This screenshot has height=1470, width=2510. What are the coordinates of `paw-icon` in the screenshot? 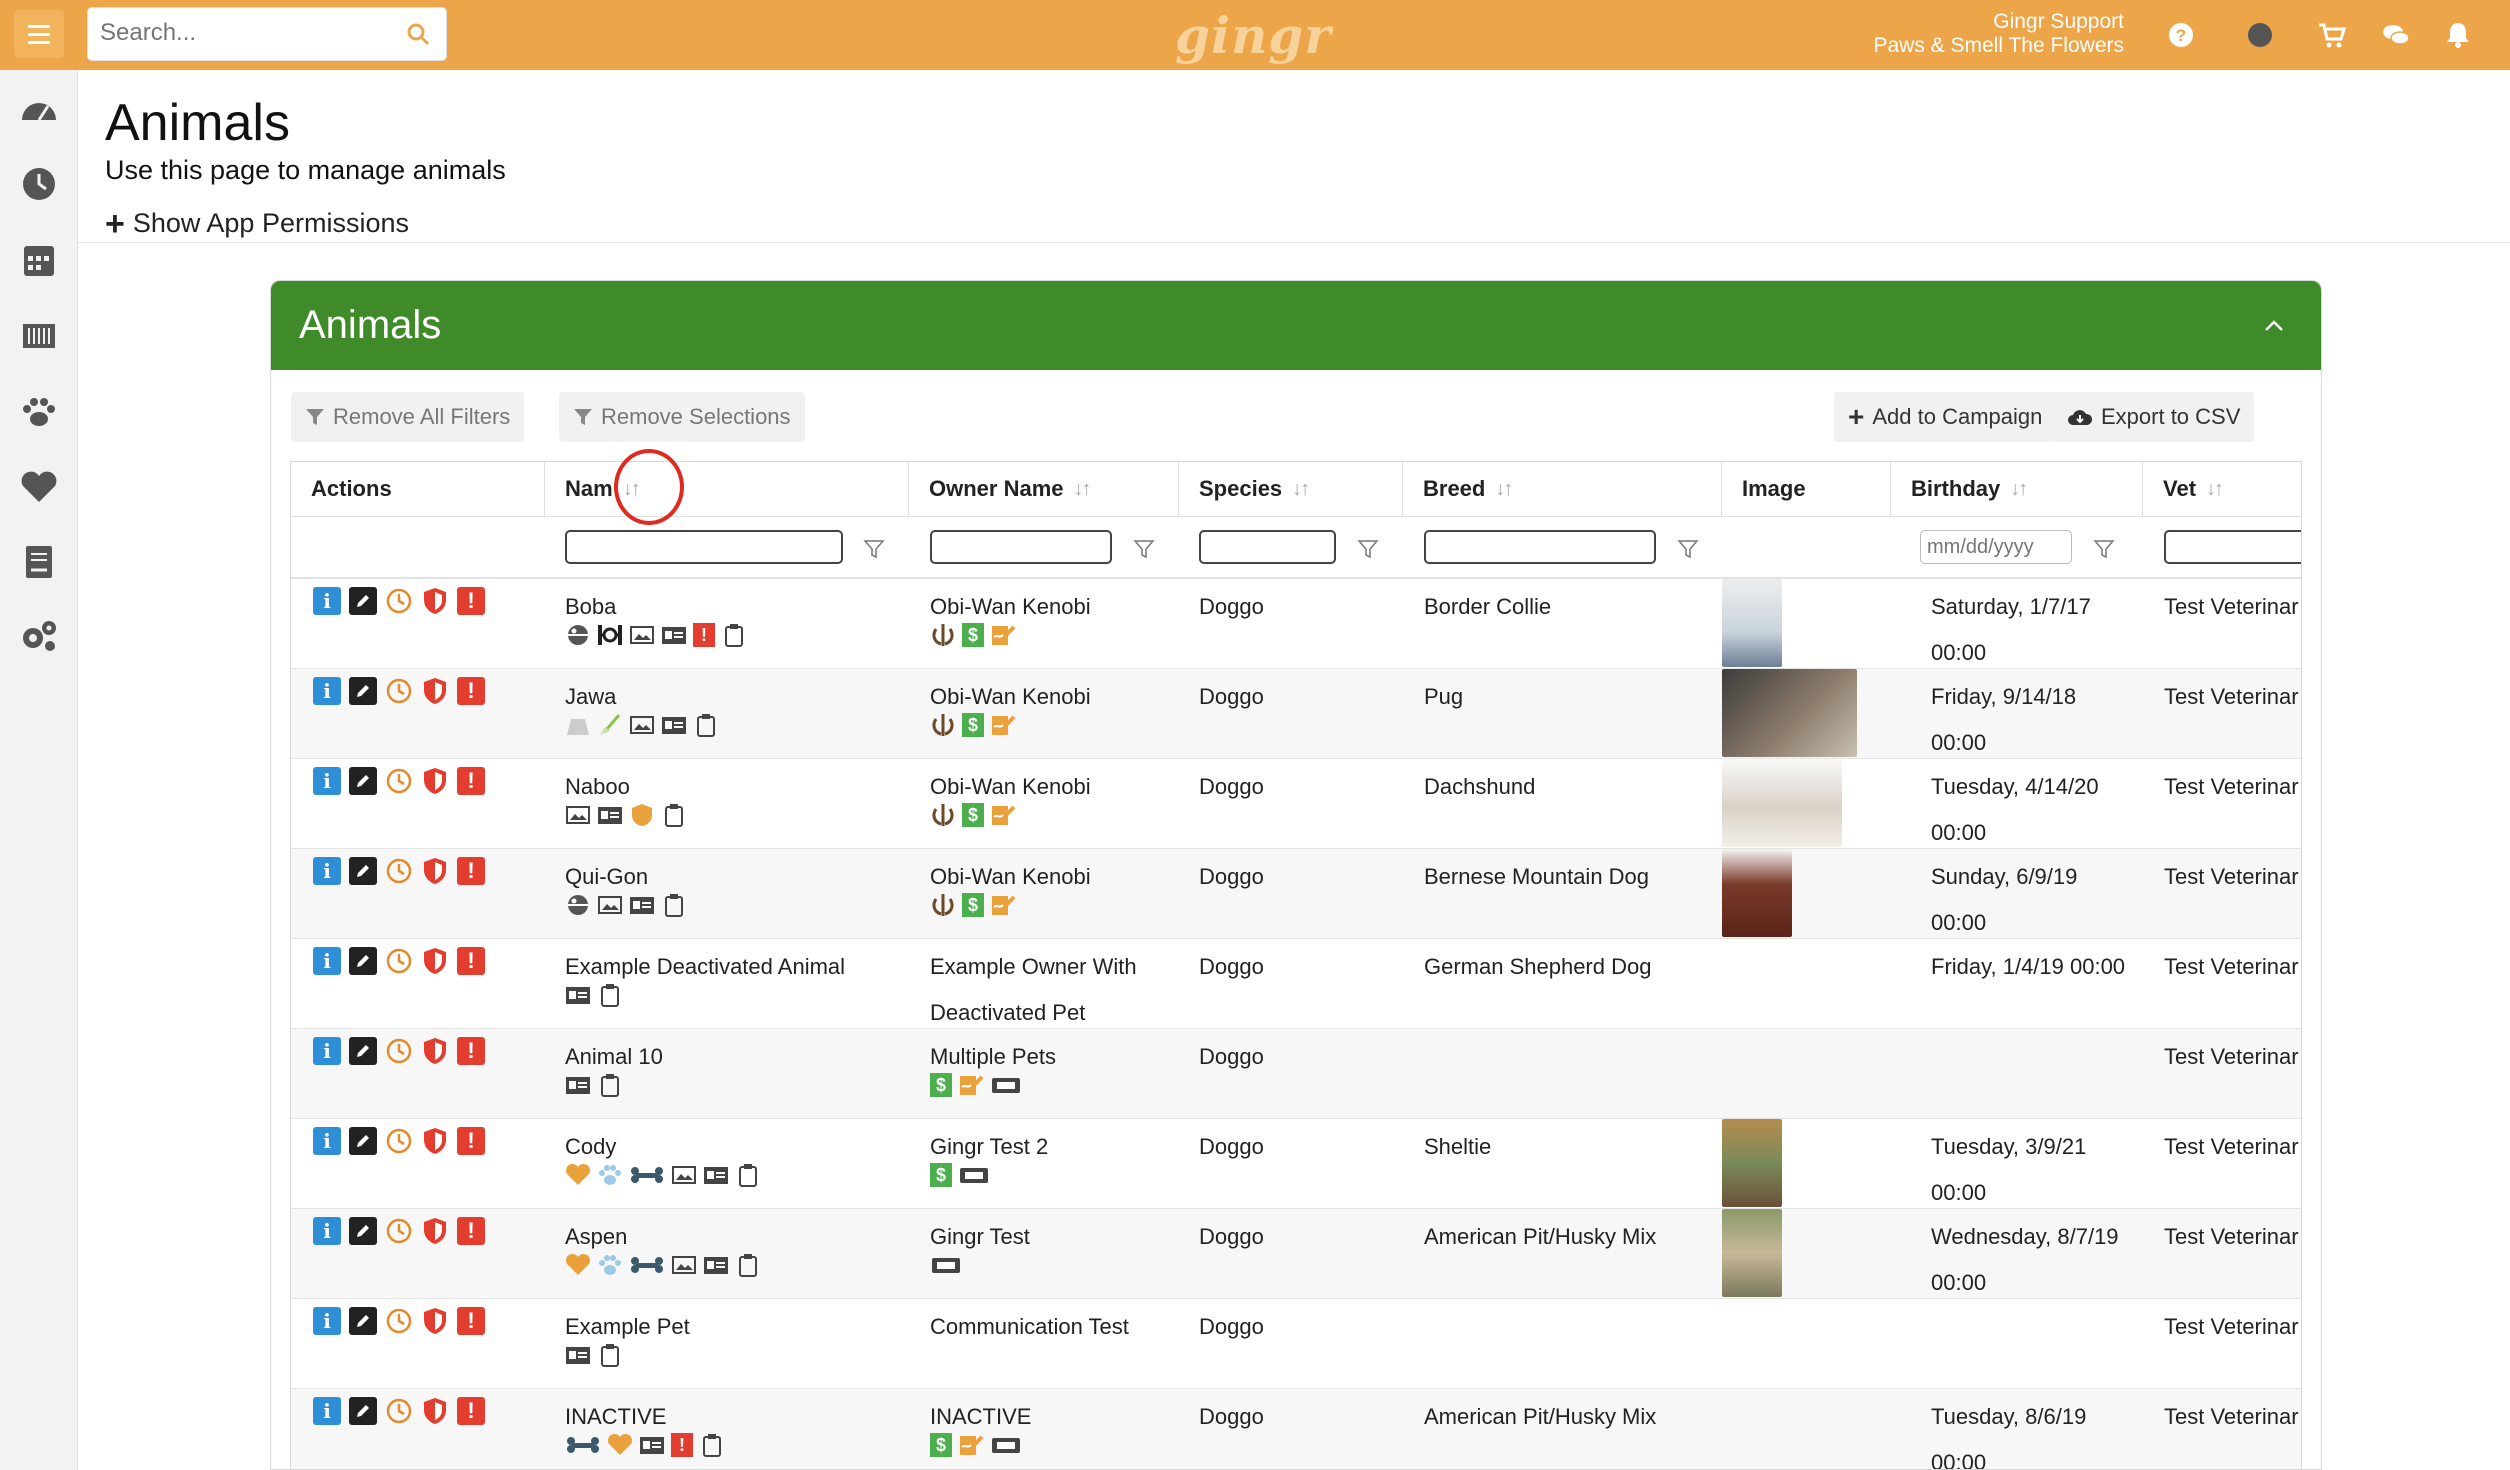 It's located at (39, 412).